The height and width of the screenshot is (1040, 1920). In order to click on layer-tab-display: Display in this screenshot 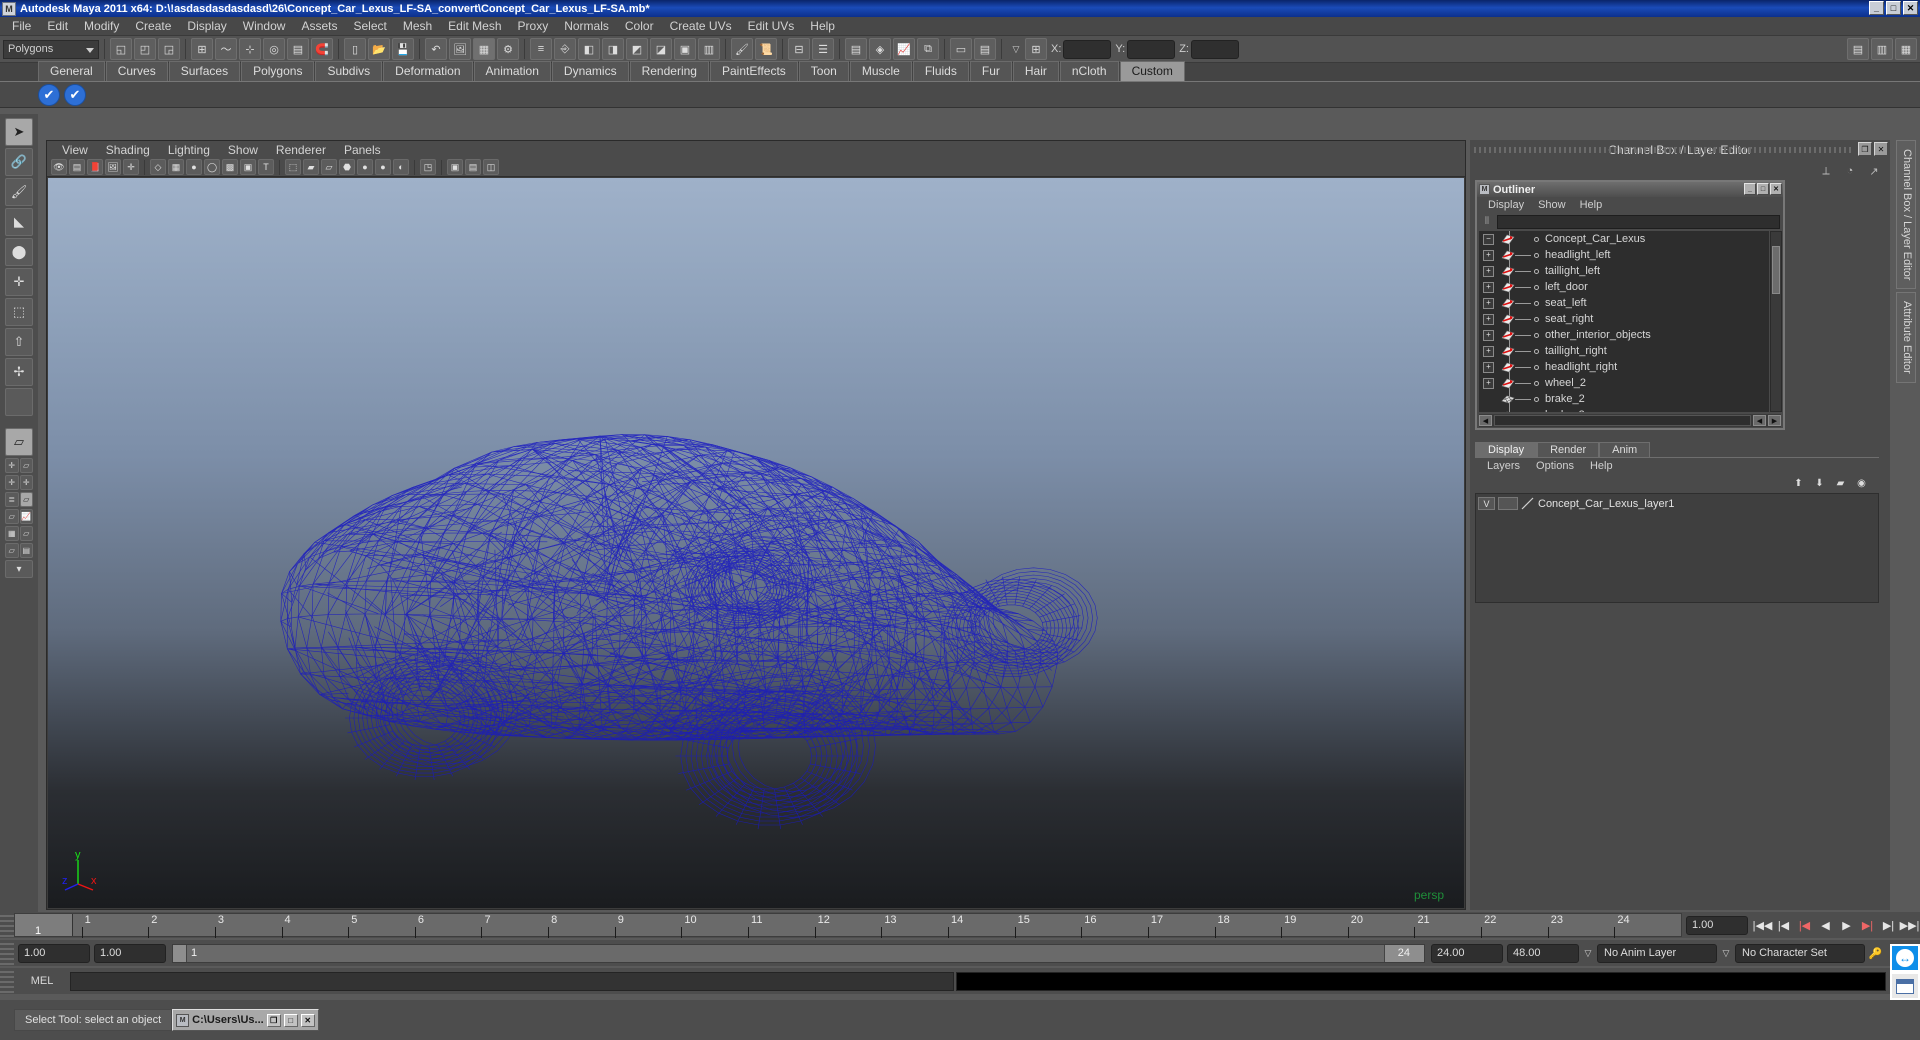, I will do `click(1506, 449)`.